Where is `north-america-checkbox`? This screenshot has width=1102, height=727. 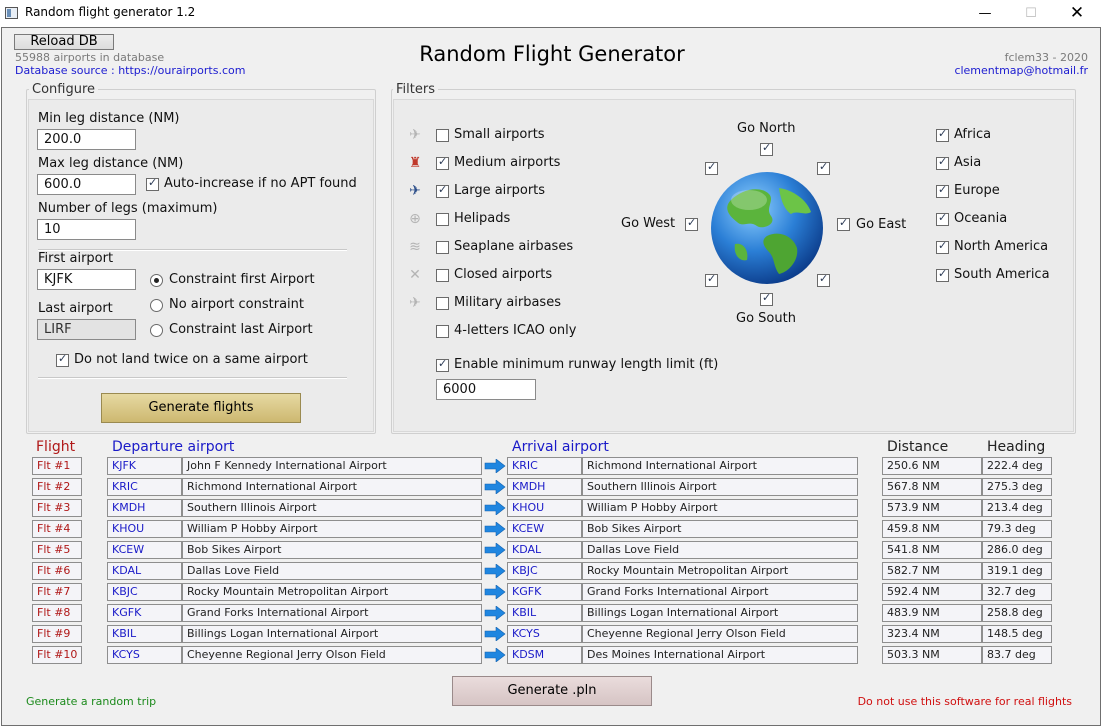 north-america-checkbox is located at coordinates (942, 246).